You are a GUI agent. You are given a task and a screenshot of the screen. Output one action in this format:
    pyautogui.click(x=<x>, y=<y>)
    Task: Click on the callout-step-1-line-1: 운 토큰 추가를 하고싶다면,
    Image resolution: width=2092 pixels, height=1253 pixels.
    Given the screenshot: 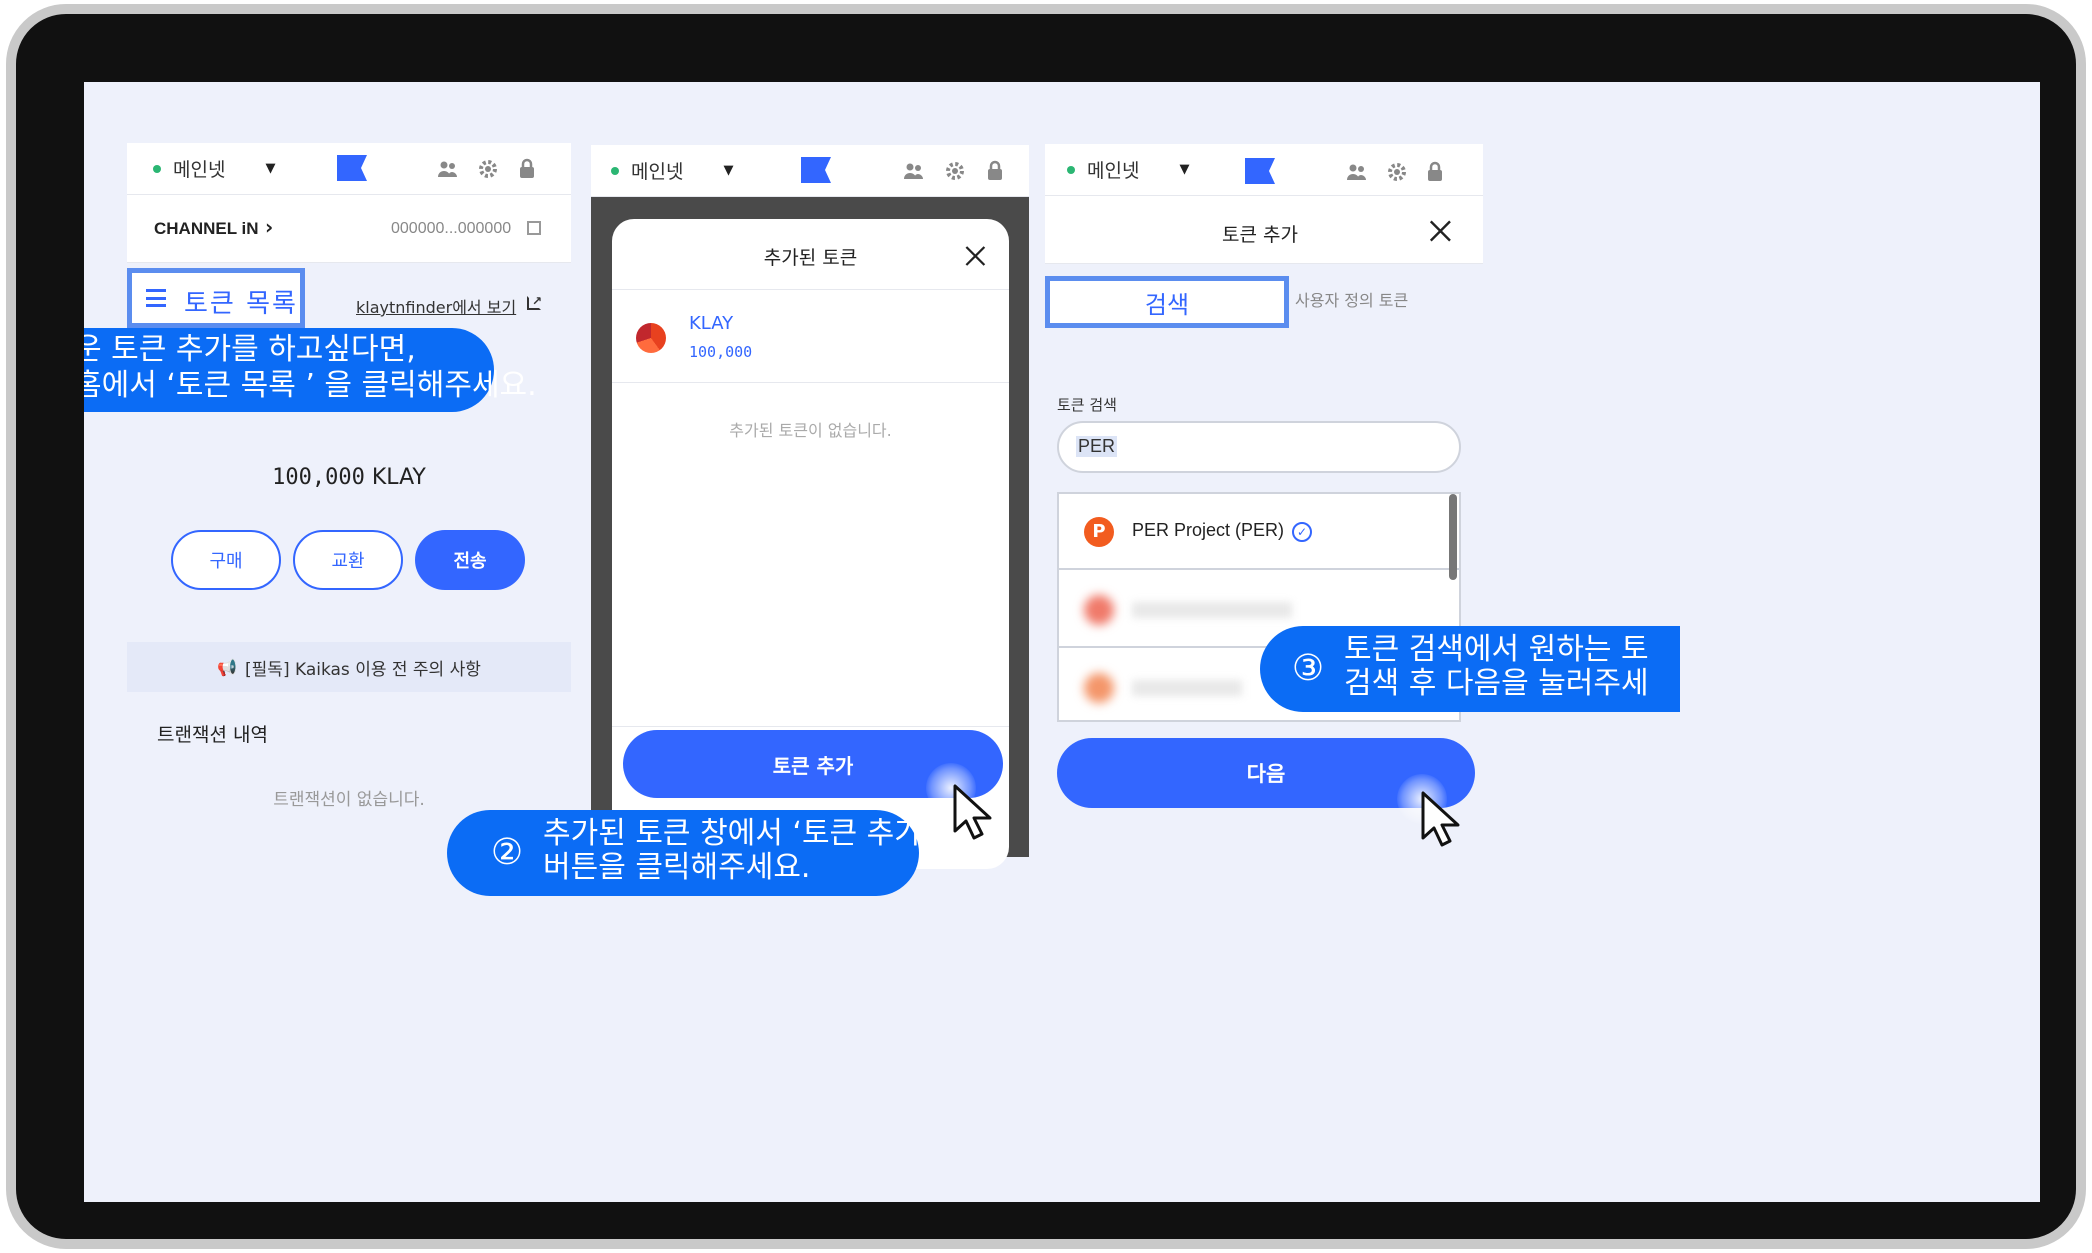 What is the action you would take?
    pyautogui.click(x=250, y=349)
    